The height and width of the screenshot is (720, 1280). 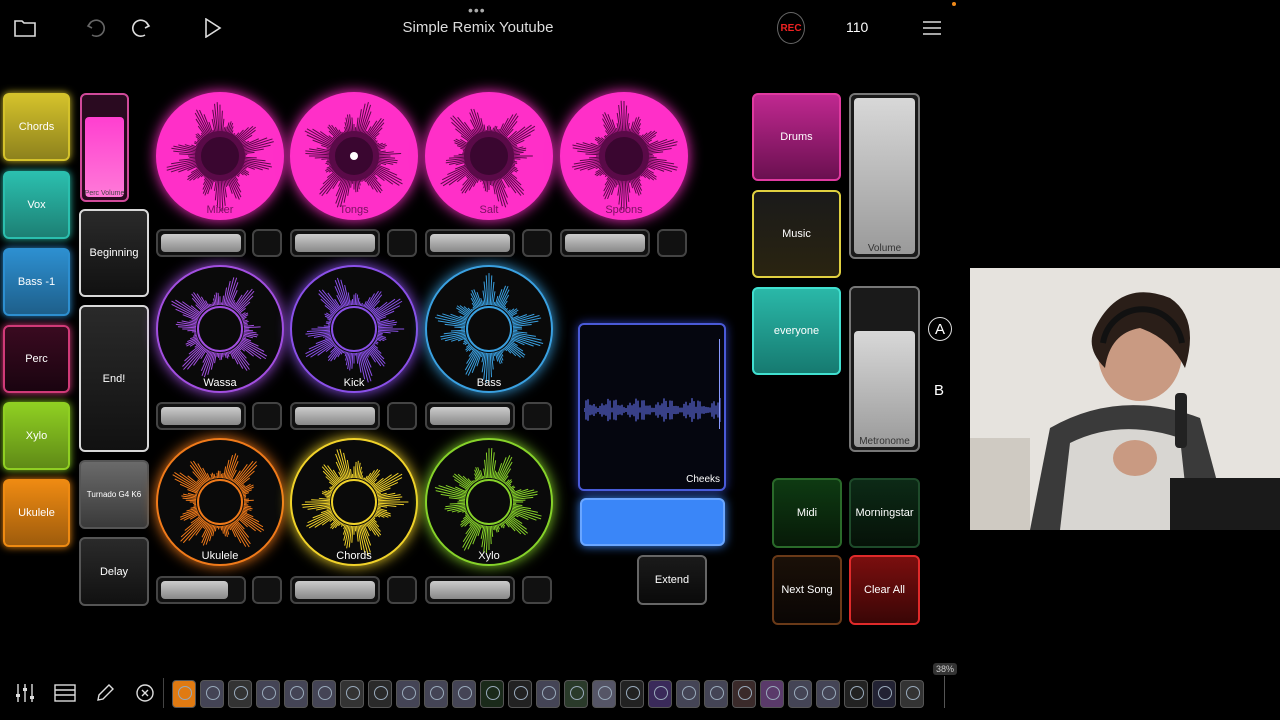 What do you see at coordinates (36, 359) in the screenshot?
I see `pad-perc: Perc` at bounding box center [36, 359].